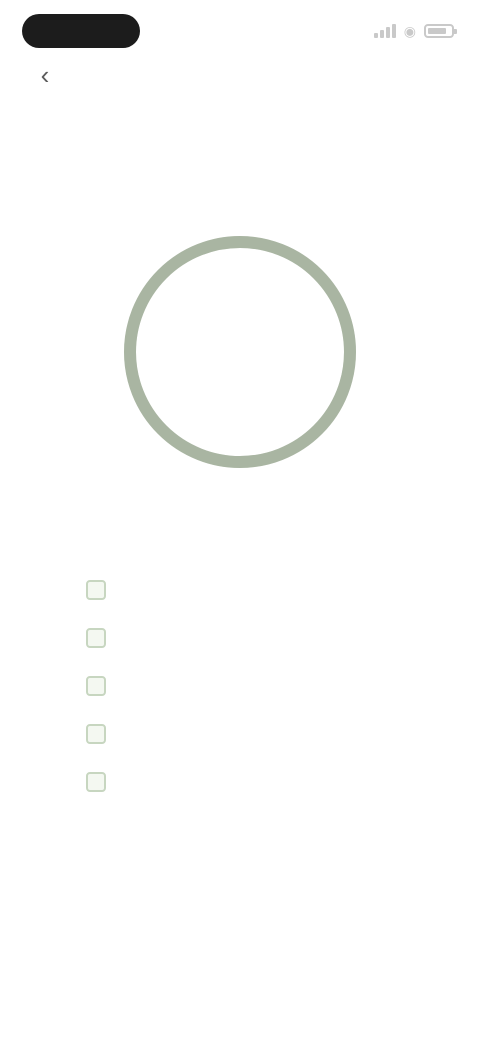 This screenshot has height=1040, width=480. Describe the element at coordinates (240, 31) in the screenshot. I see `status-bar: ◉` at that location.